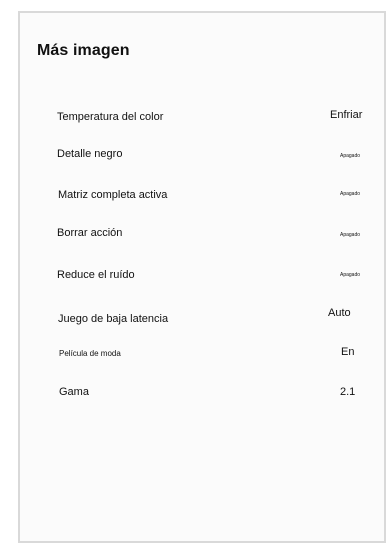 The image size is (387, 548). Describe the element at coordinates (202, 158) in the screenshot. I see `menu-item-black-detail: Detalle negro Apagado` at that location.